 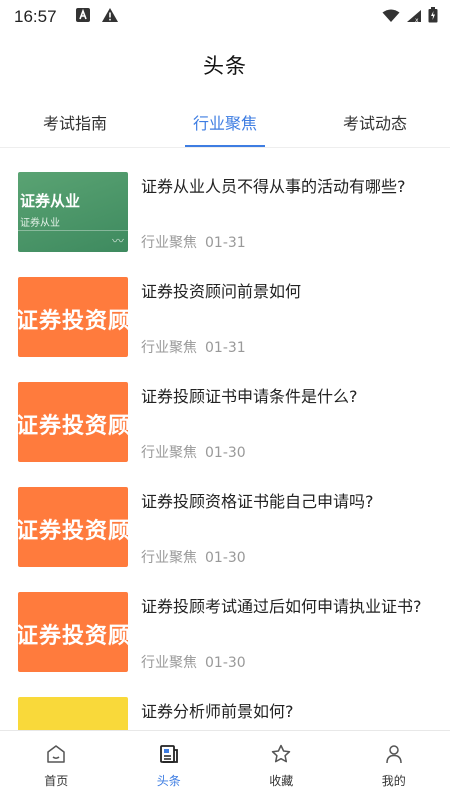 What do you see at coordinates (417, 20) in the screenshot?
I see `svg-text: x` at bounding box center [417, 20].